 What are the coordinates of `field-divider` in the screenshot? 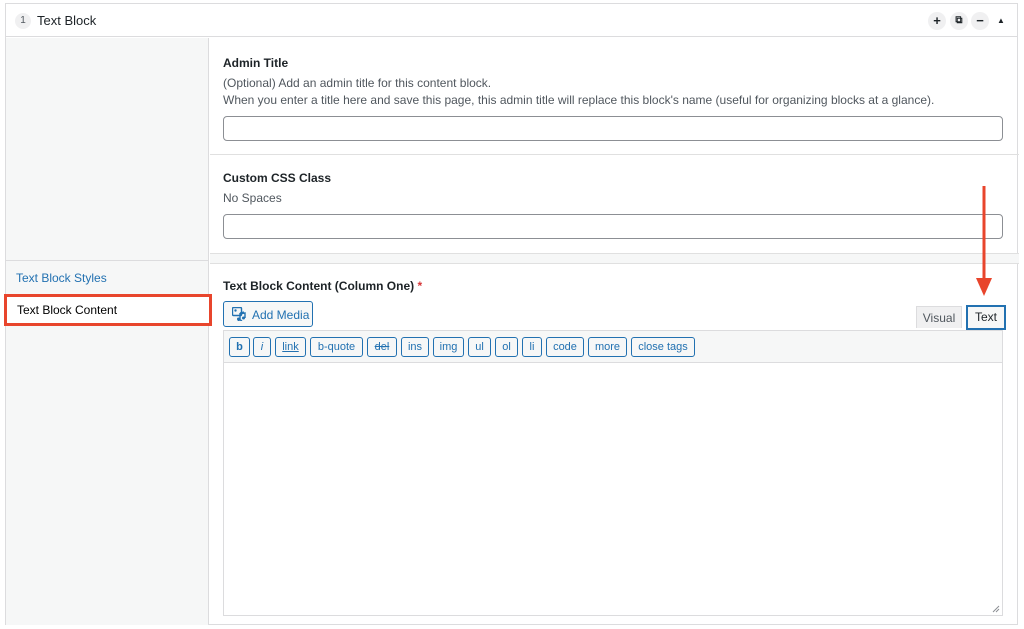 It's located at (614, 154).